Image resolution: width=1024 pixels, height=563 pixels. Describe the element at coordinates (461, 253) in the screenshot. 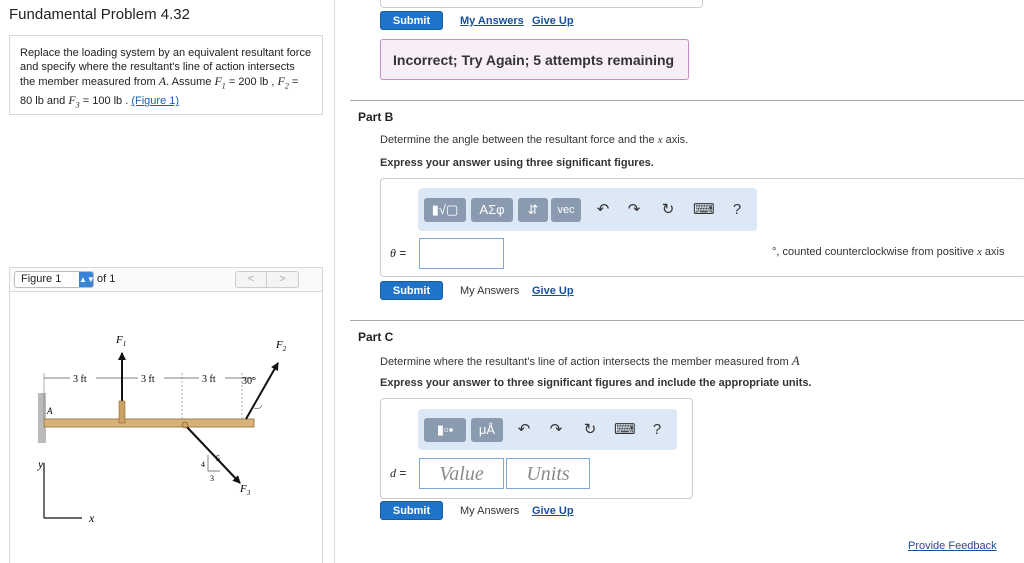

I see `theta-input` at that location.